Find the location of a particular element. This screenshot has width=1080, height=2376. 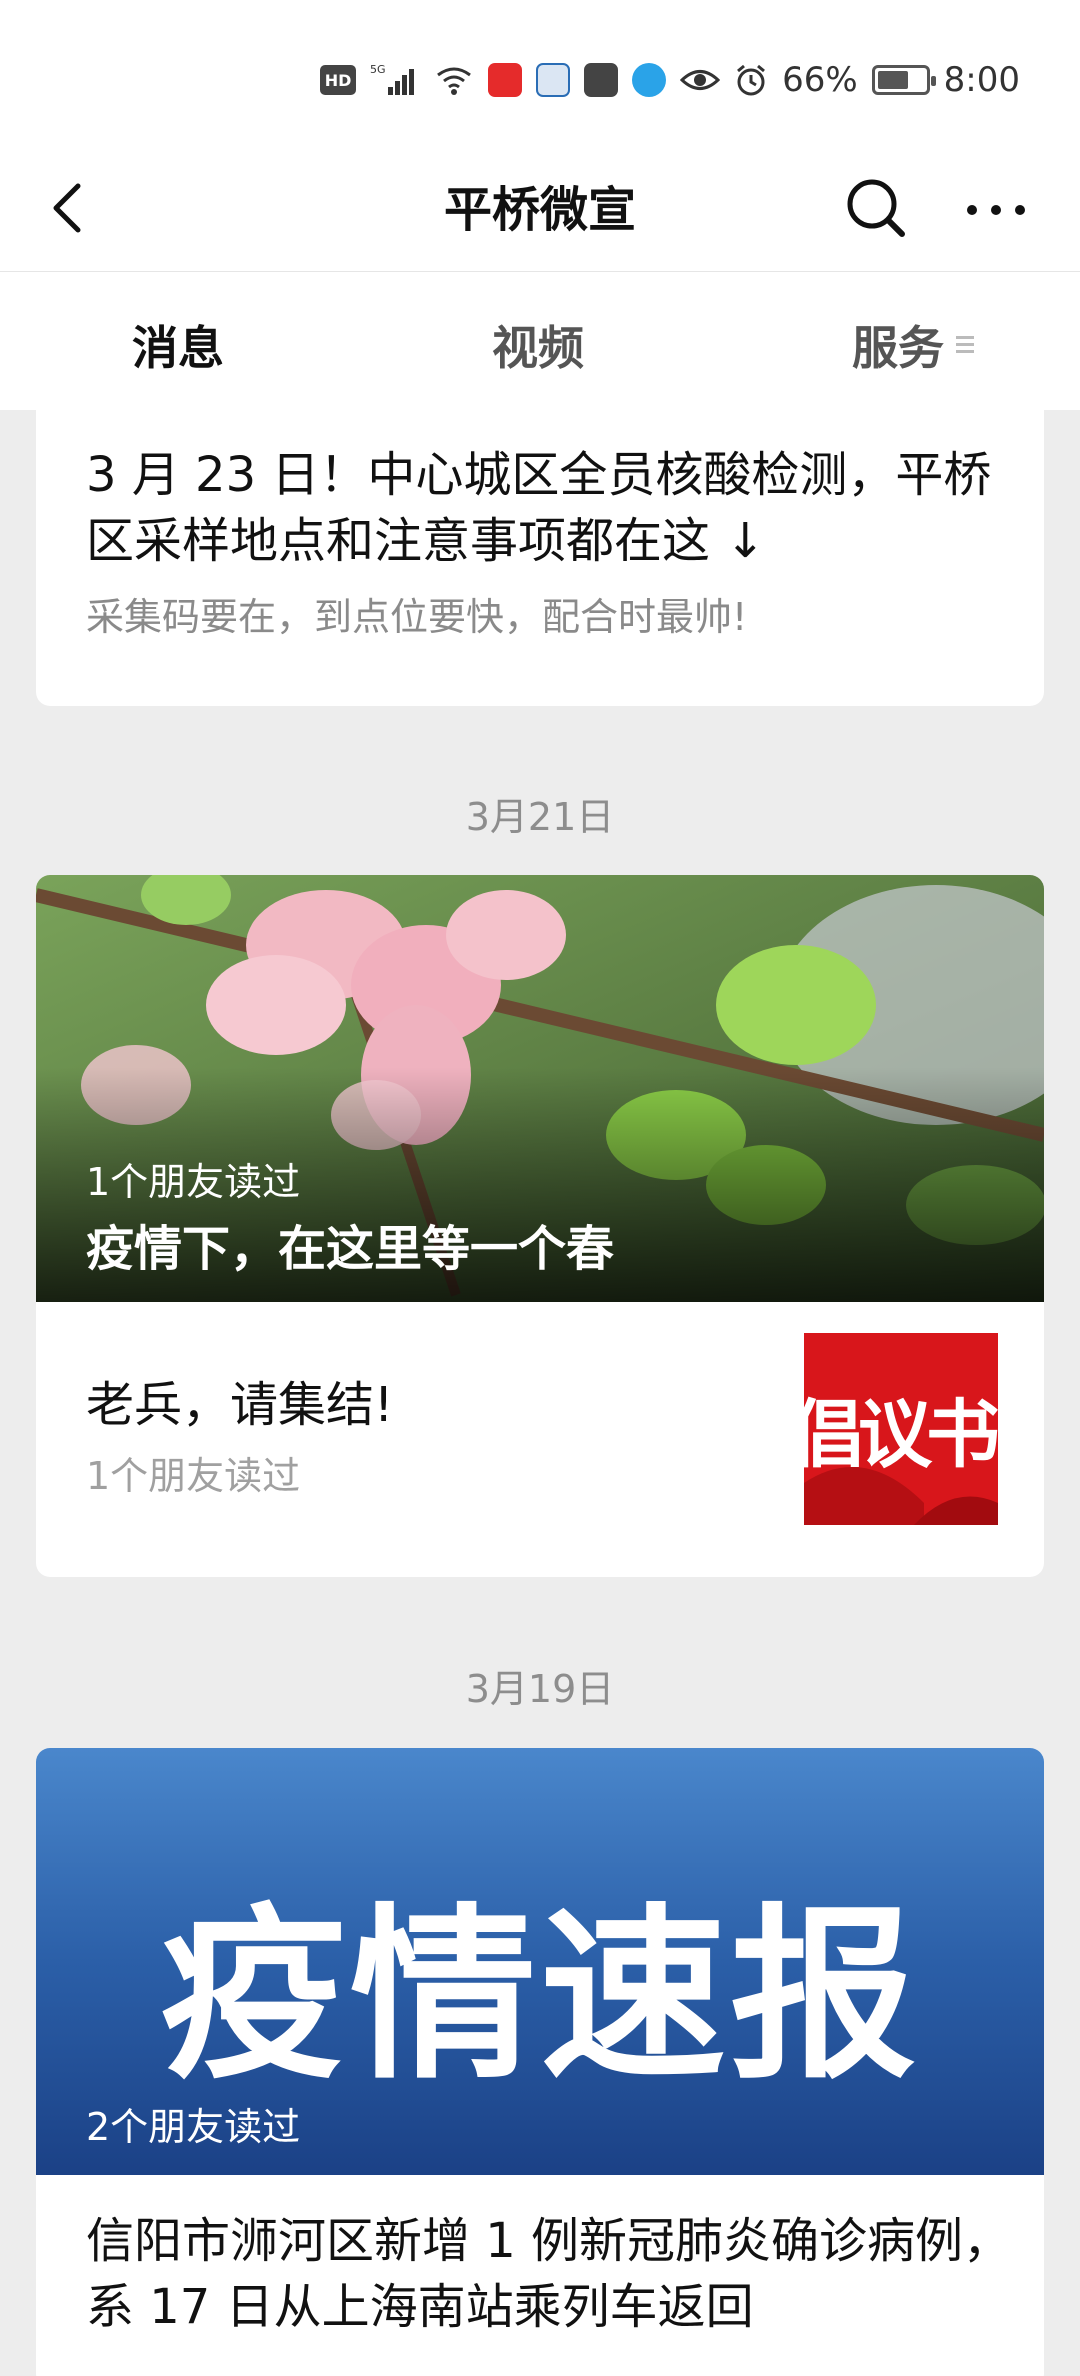

svg-text: 5G is located at coordinates (378, 69).